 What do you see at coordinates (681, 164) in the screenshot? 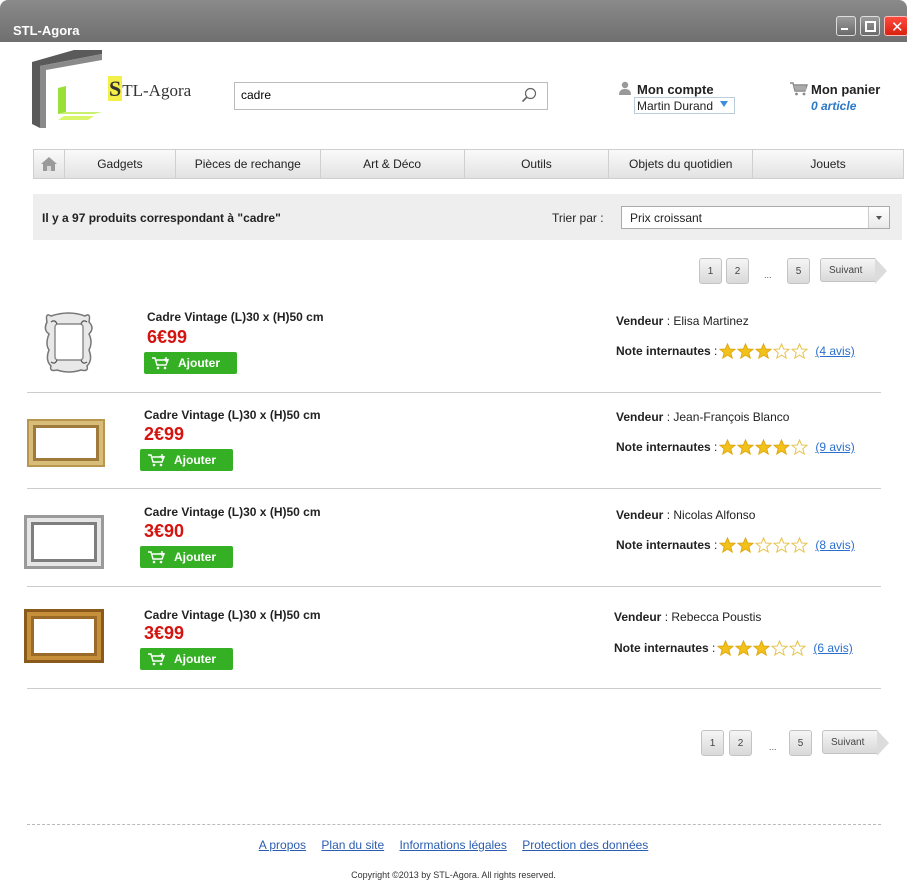
I see `nav-item-objets: Objets du quotidien` at bounding box center [681, 164].